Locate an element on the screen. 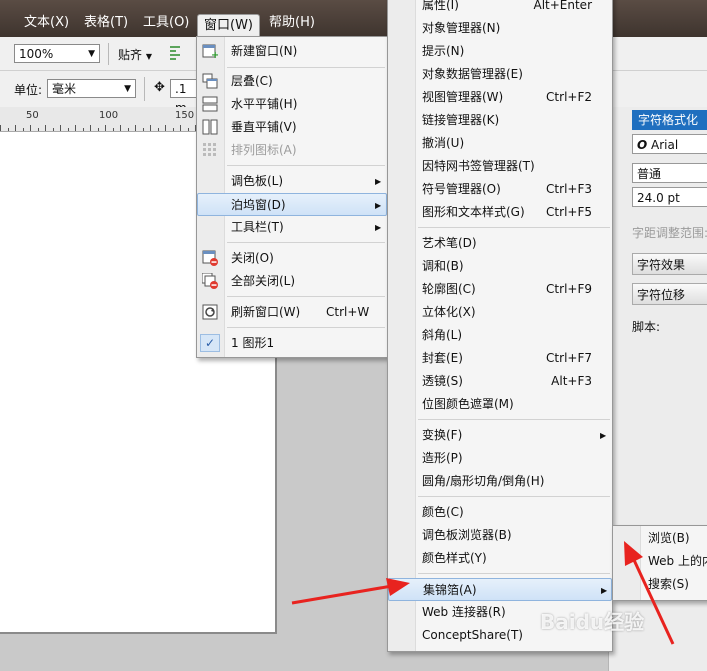 This screenshot has height=671, width=707. watermark-text: Baidu经验 is located at coordinates (592, 622).